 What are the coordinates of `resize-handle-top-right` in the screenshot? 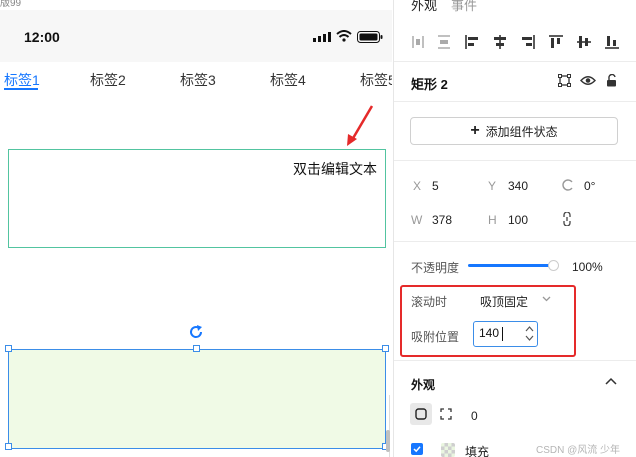 It's located at (385, 348).